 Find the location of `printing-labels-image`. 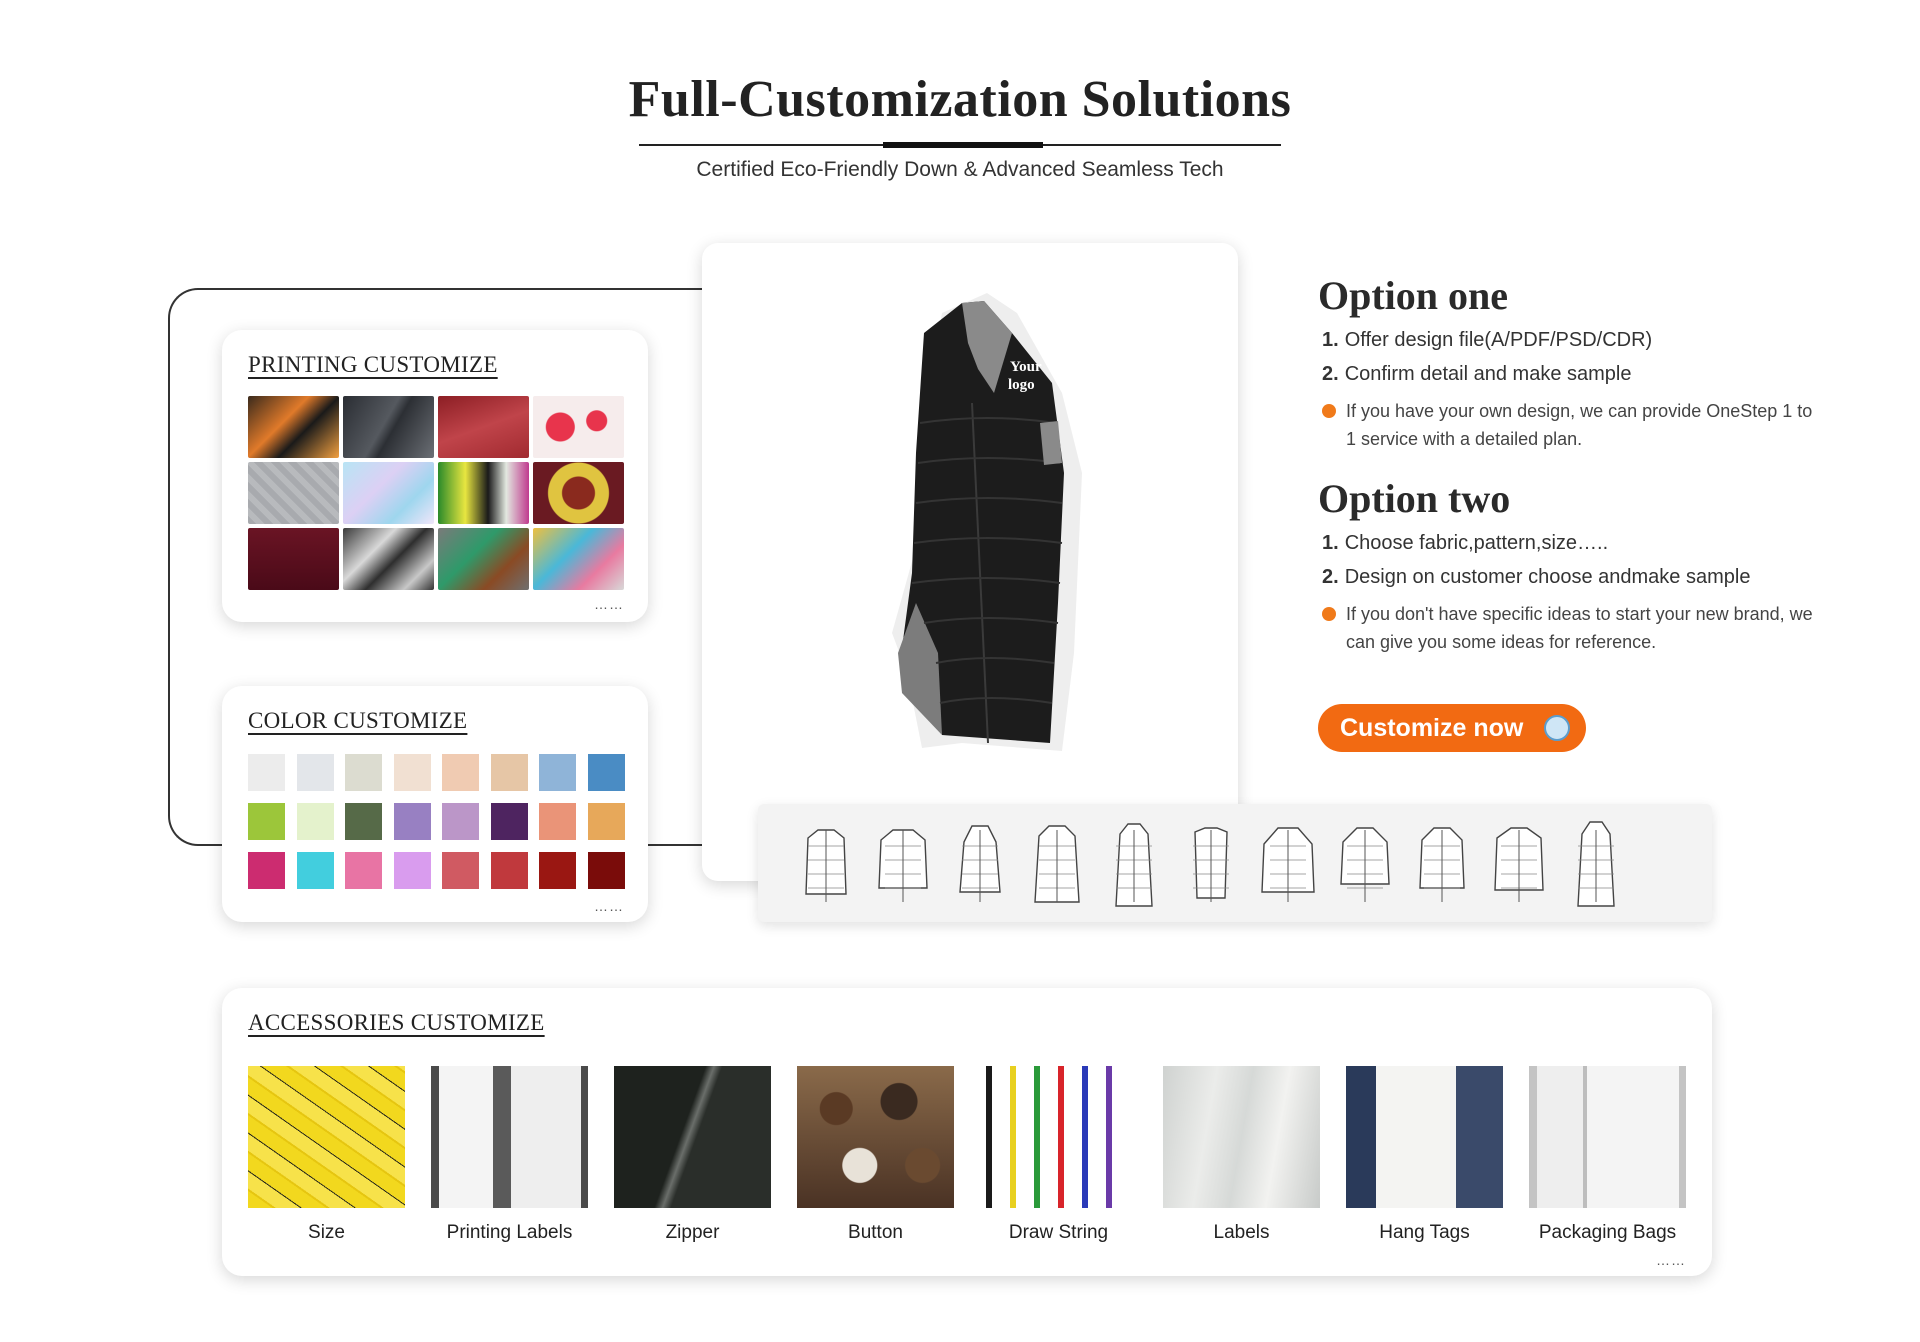

printing-labels-image is located at coordinates (509, 1137).